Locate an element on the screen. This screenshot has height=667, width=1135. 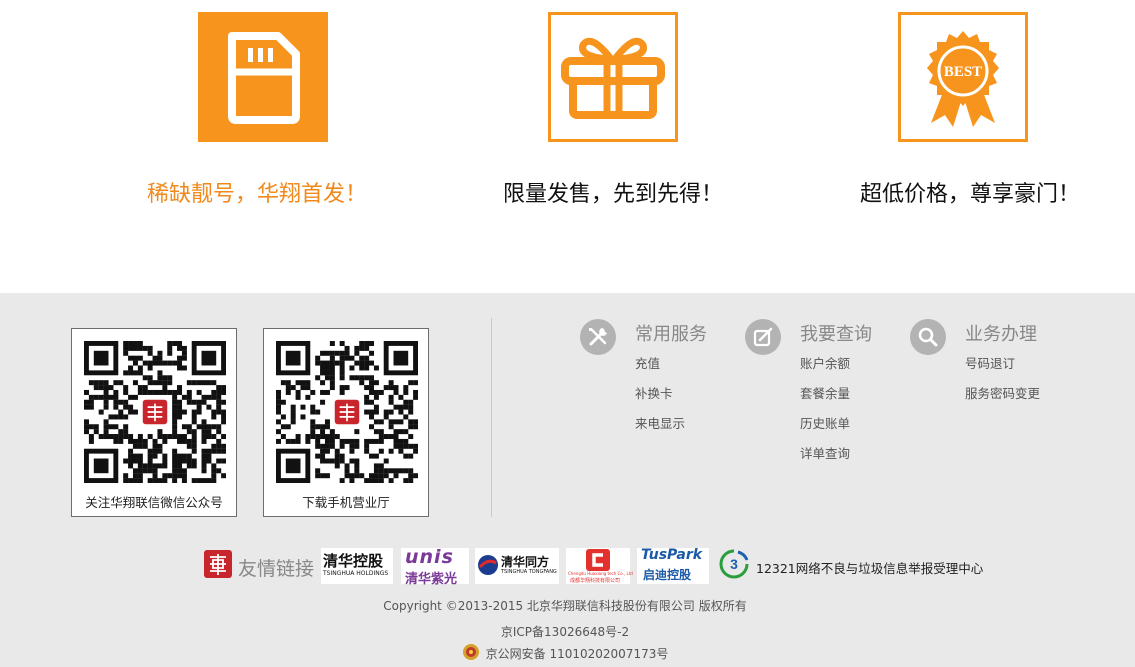
edit-icon is located at coordinates (763, 337).